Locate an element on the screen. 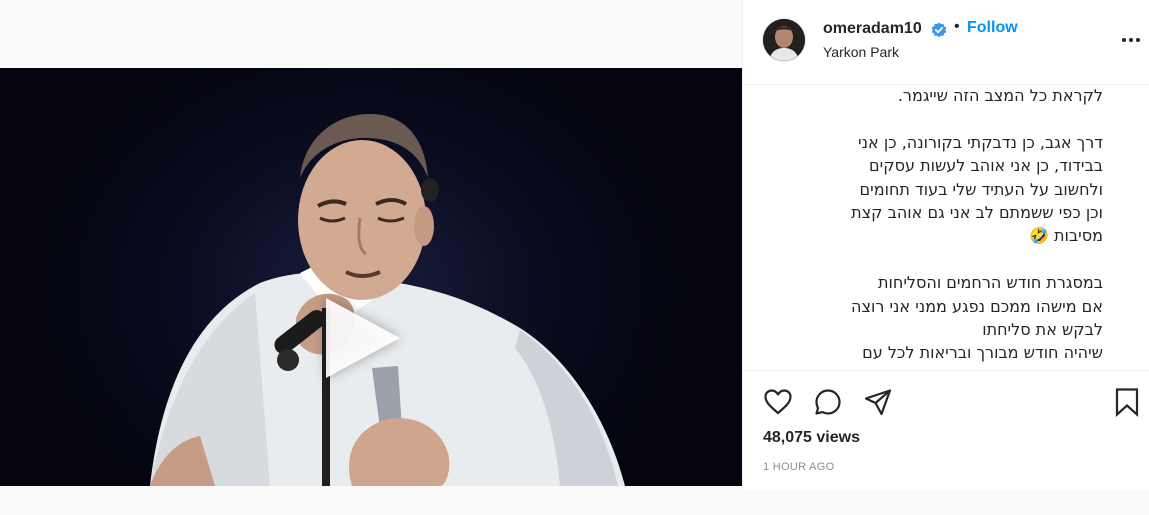 The width and height of the screenshot is (1149, 515). heart-icon is located at coordinates (778, 402).